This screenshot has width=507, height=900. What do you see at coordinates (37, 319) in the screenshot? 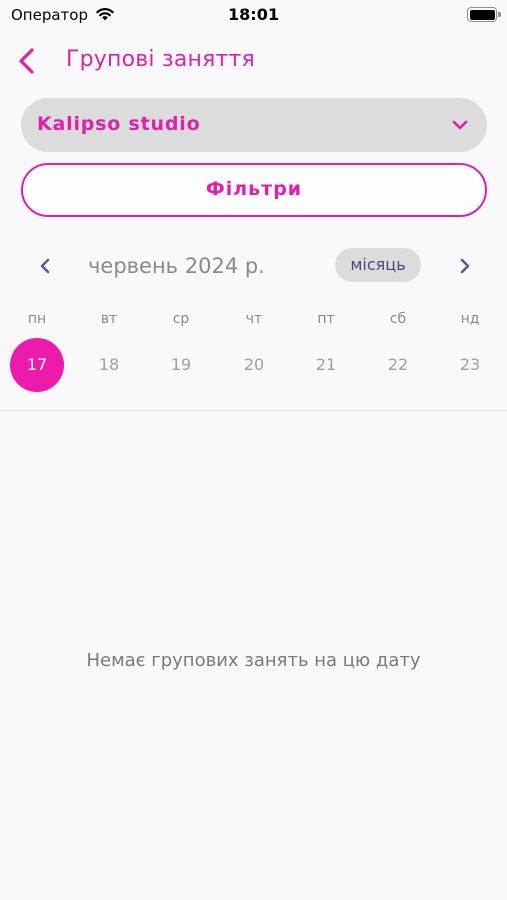
I see `weekday-label: пн` at bounding box center [37, 319].